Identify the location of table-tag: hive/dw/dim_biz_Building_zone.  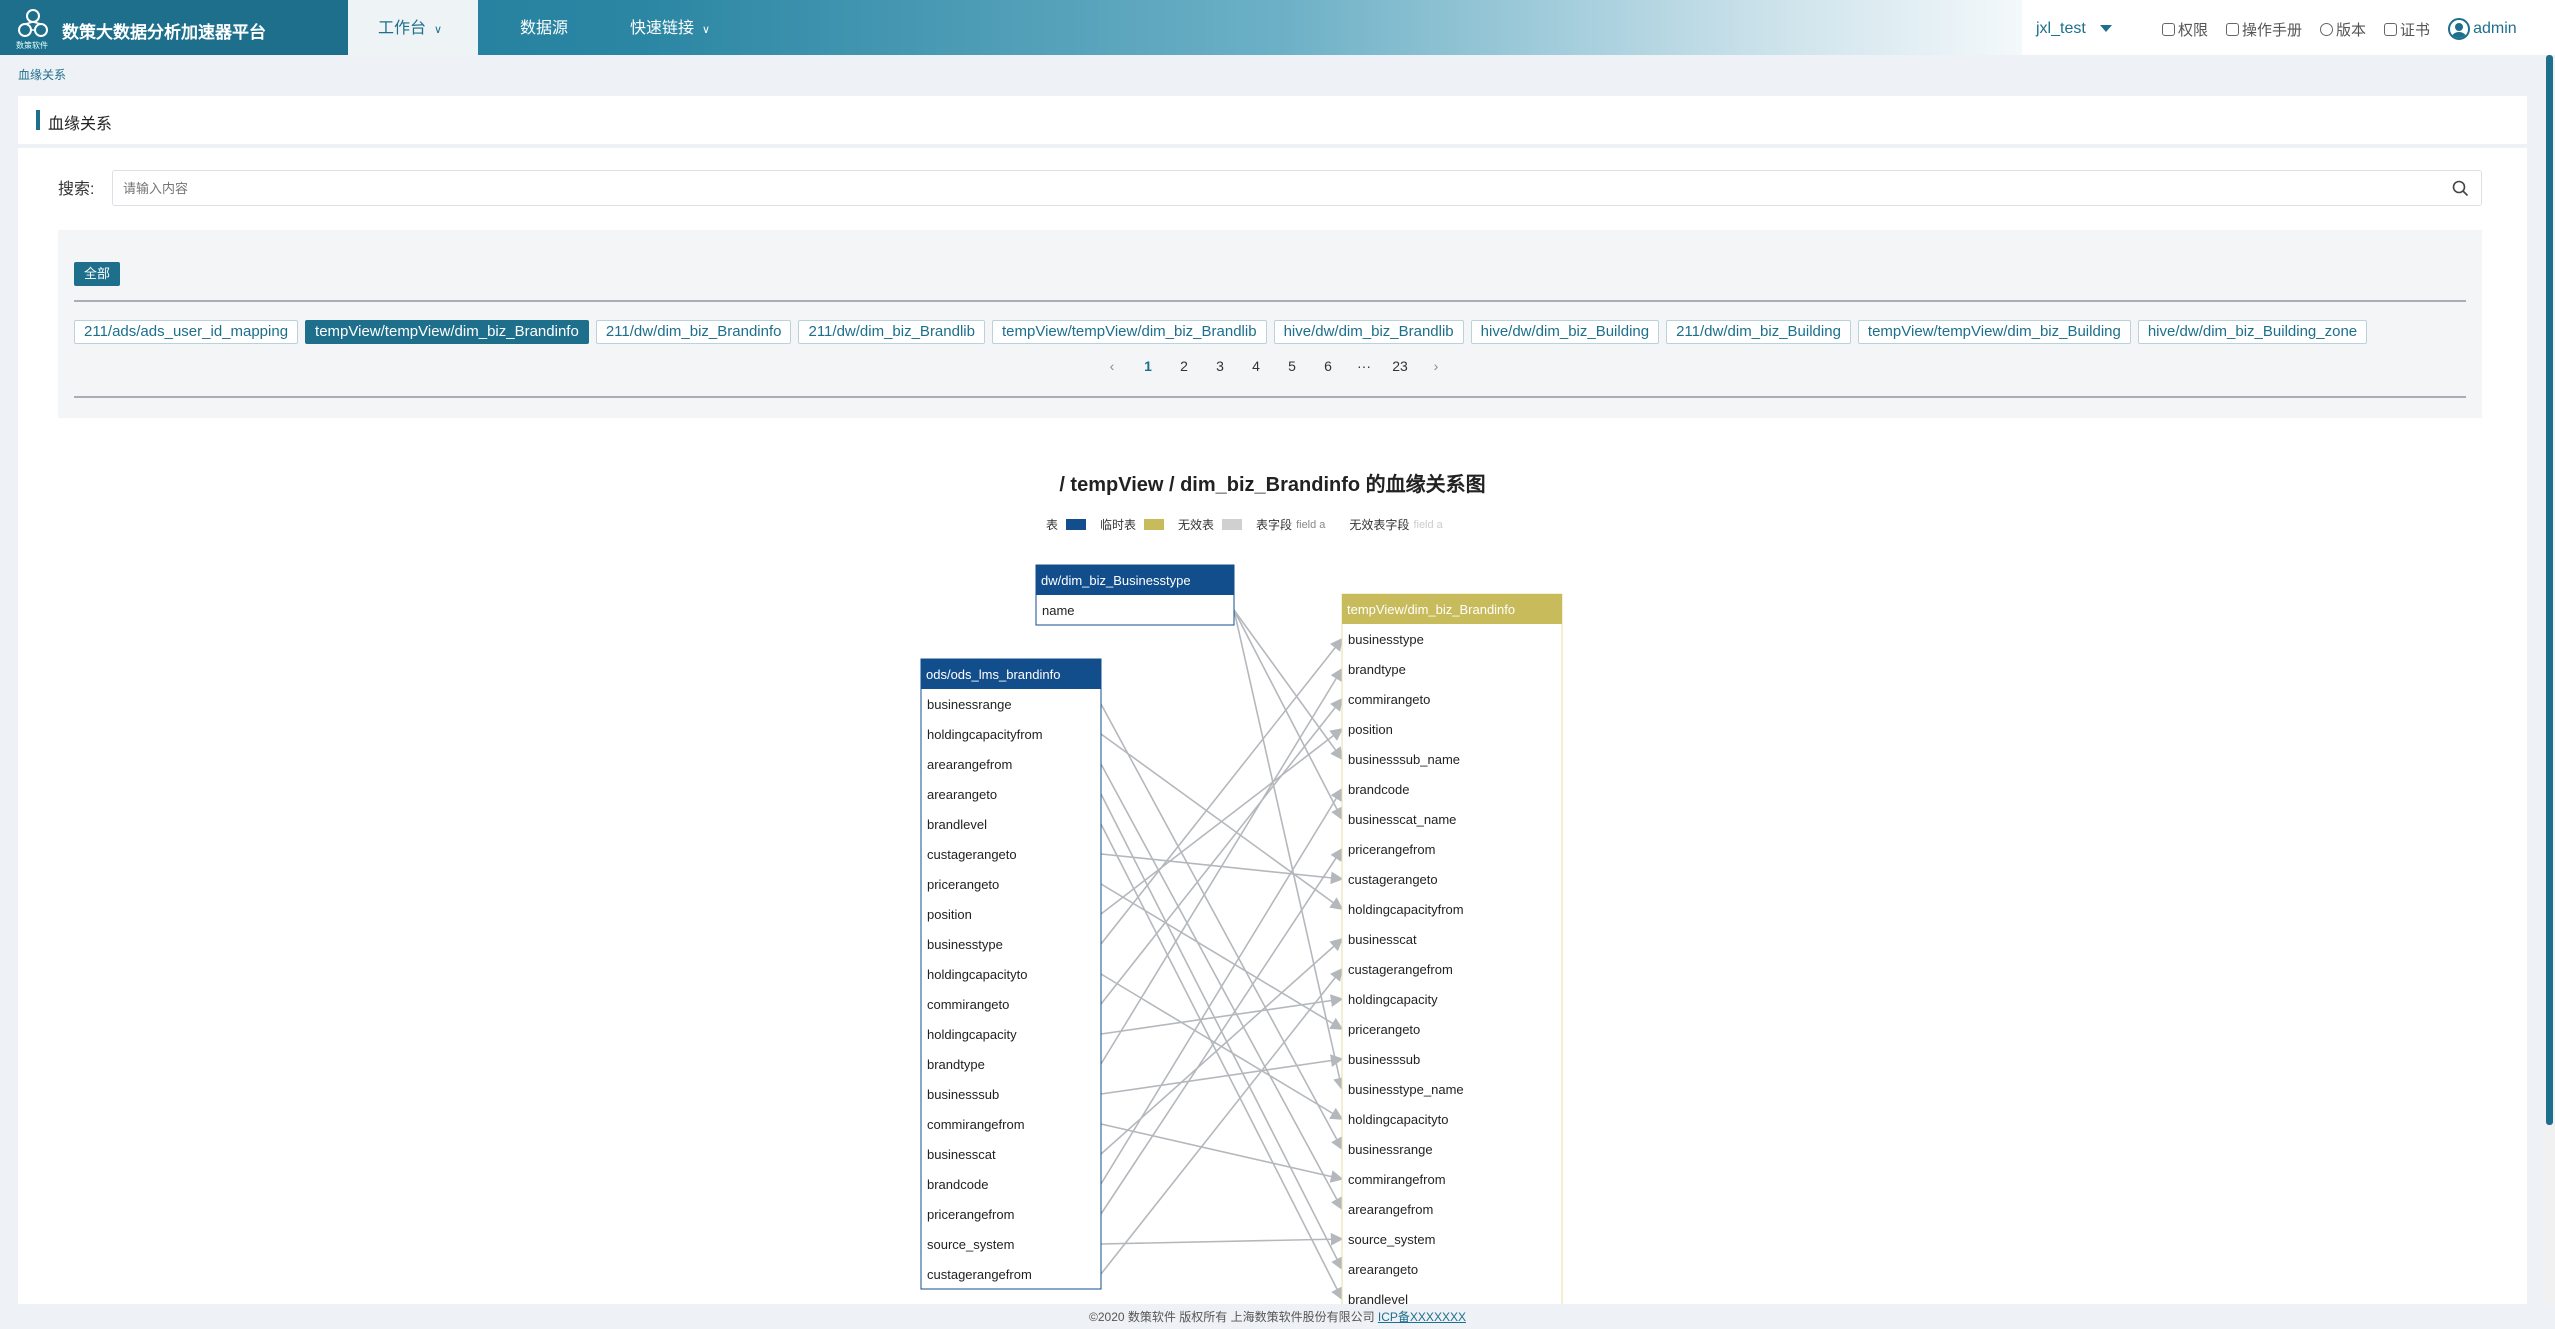
(2252, 332).